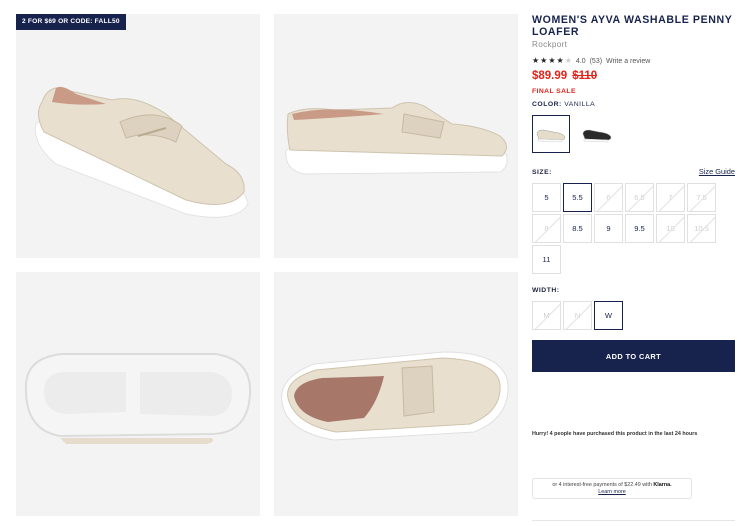 The width and height of the screenshot is (743, 526). I want to click on width-option-W: W, so click(608, 315).